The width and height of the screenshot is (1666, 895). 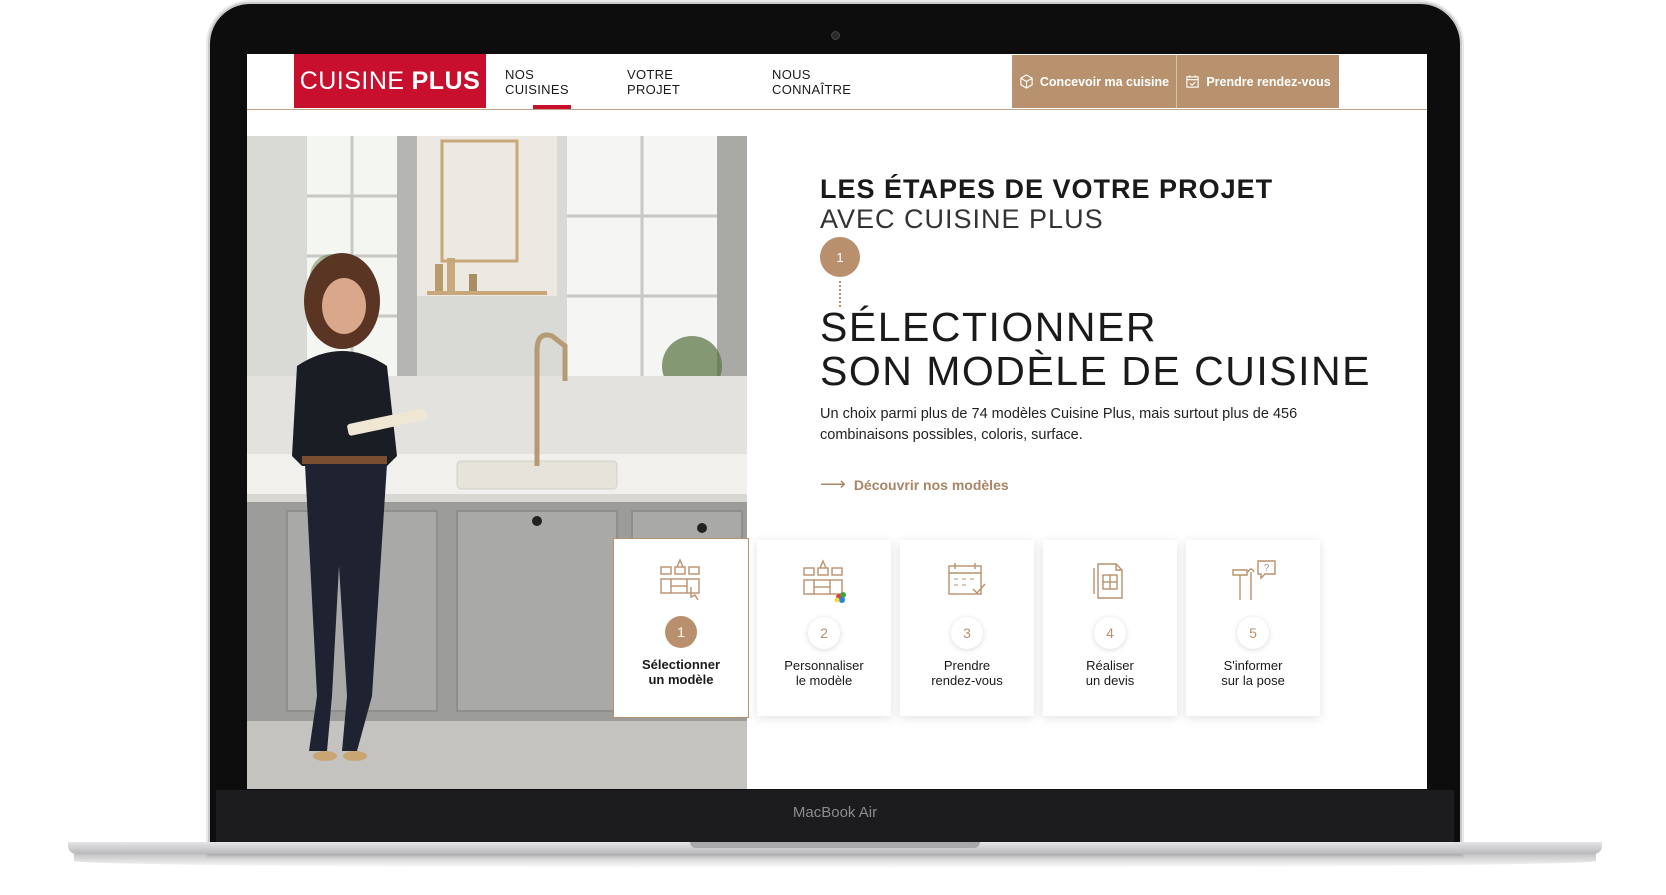 I want to click on laptop-notch, so click(x=835, y=845).